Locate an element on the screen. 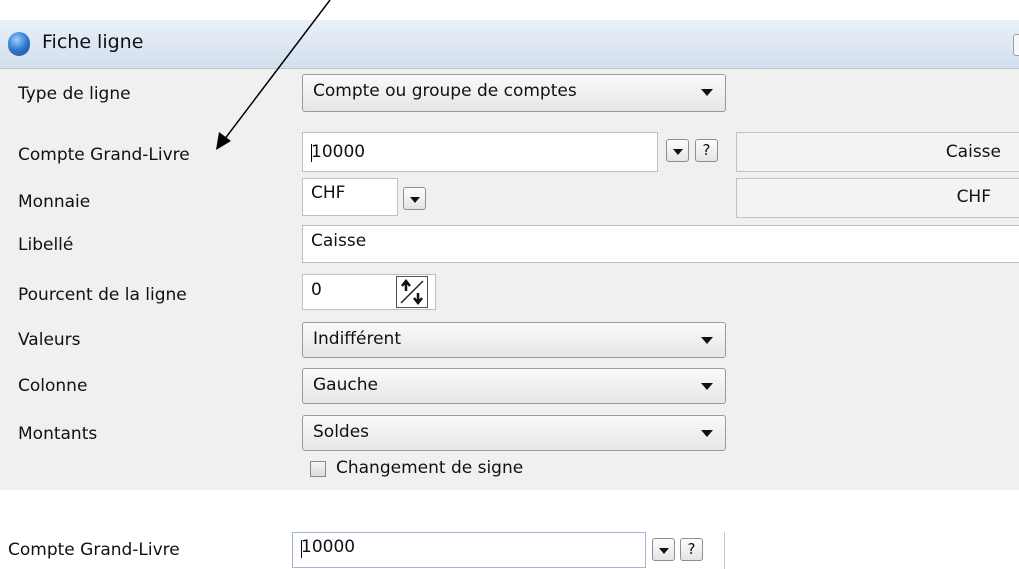 The width and height of the screenshot is (1019, 569). libelle-input: Caisse is located at coordinates (660, 244).